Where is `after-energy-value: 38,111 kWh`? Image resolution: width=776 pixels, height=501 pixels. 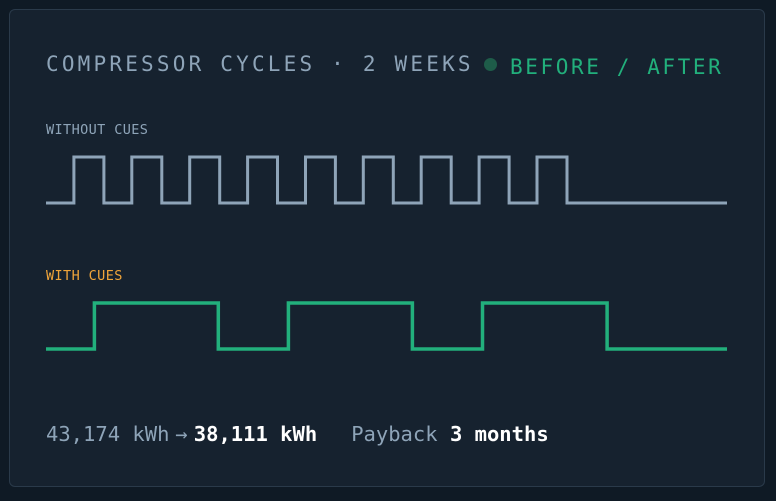
after-energy-value: 38,111 kWh is located at coordinates (255, 434).